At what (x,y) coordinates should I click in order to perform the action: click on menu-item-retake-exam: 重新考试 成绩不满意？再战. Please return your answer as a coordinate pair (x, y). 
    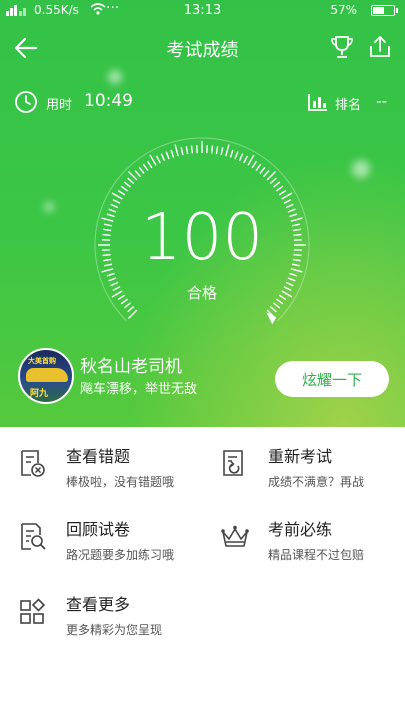
    Looking at the image, I should click on (312, 471).